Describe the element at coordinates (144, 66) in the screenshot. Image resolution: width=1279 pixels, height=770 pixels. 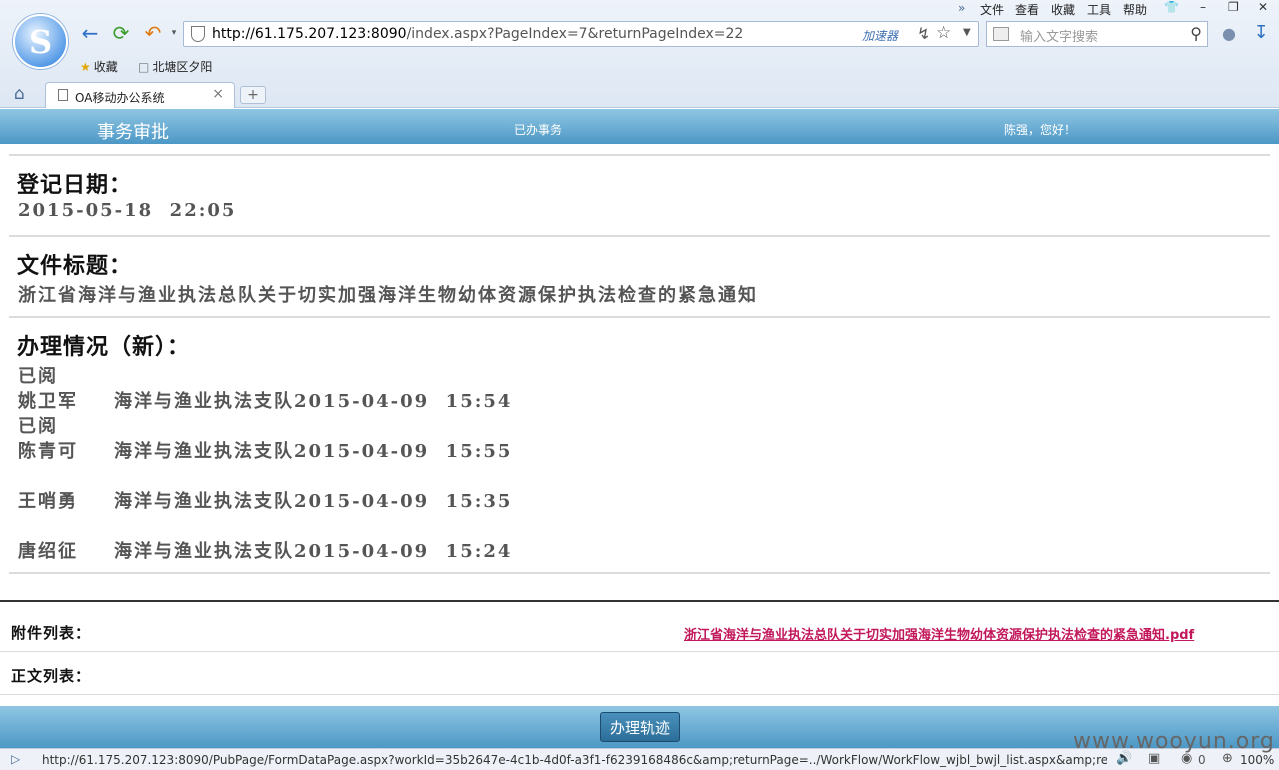
I see `document-icon: □` at that location.